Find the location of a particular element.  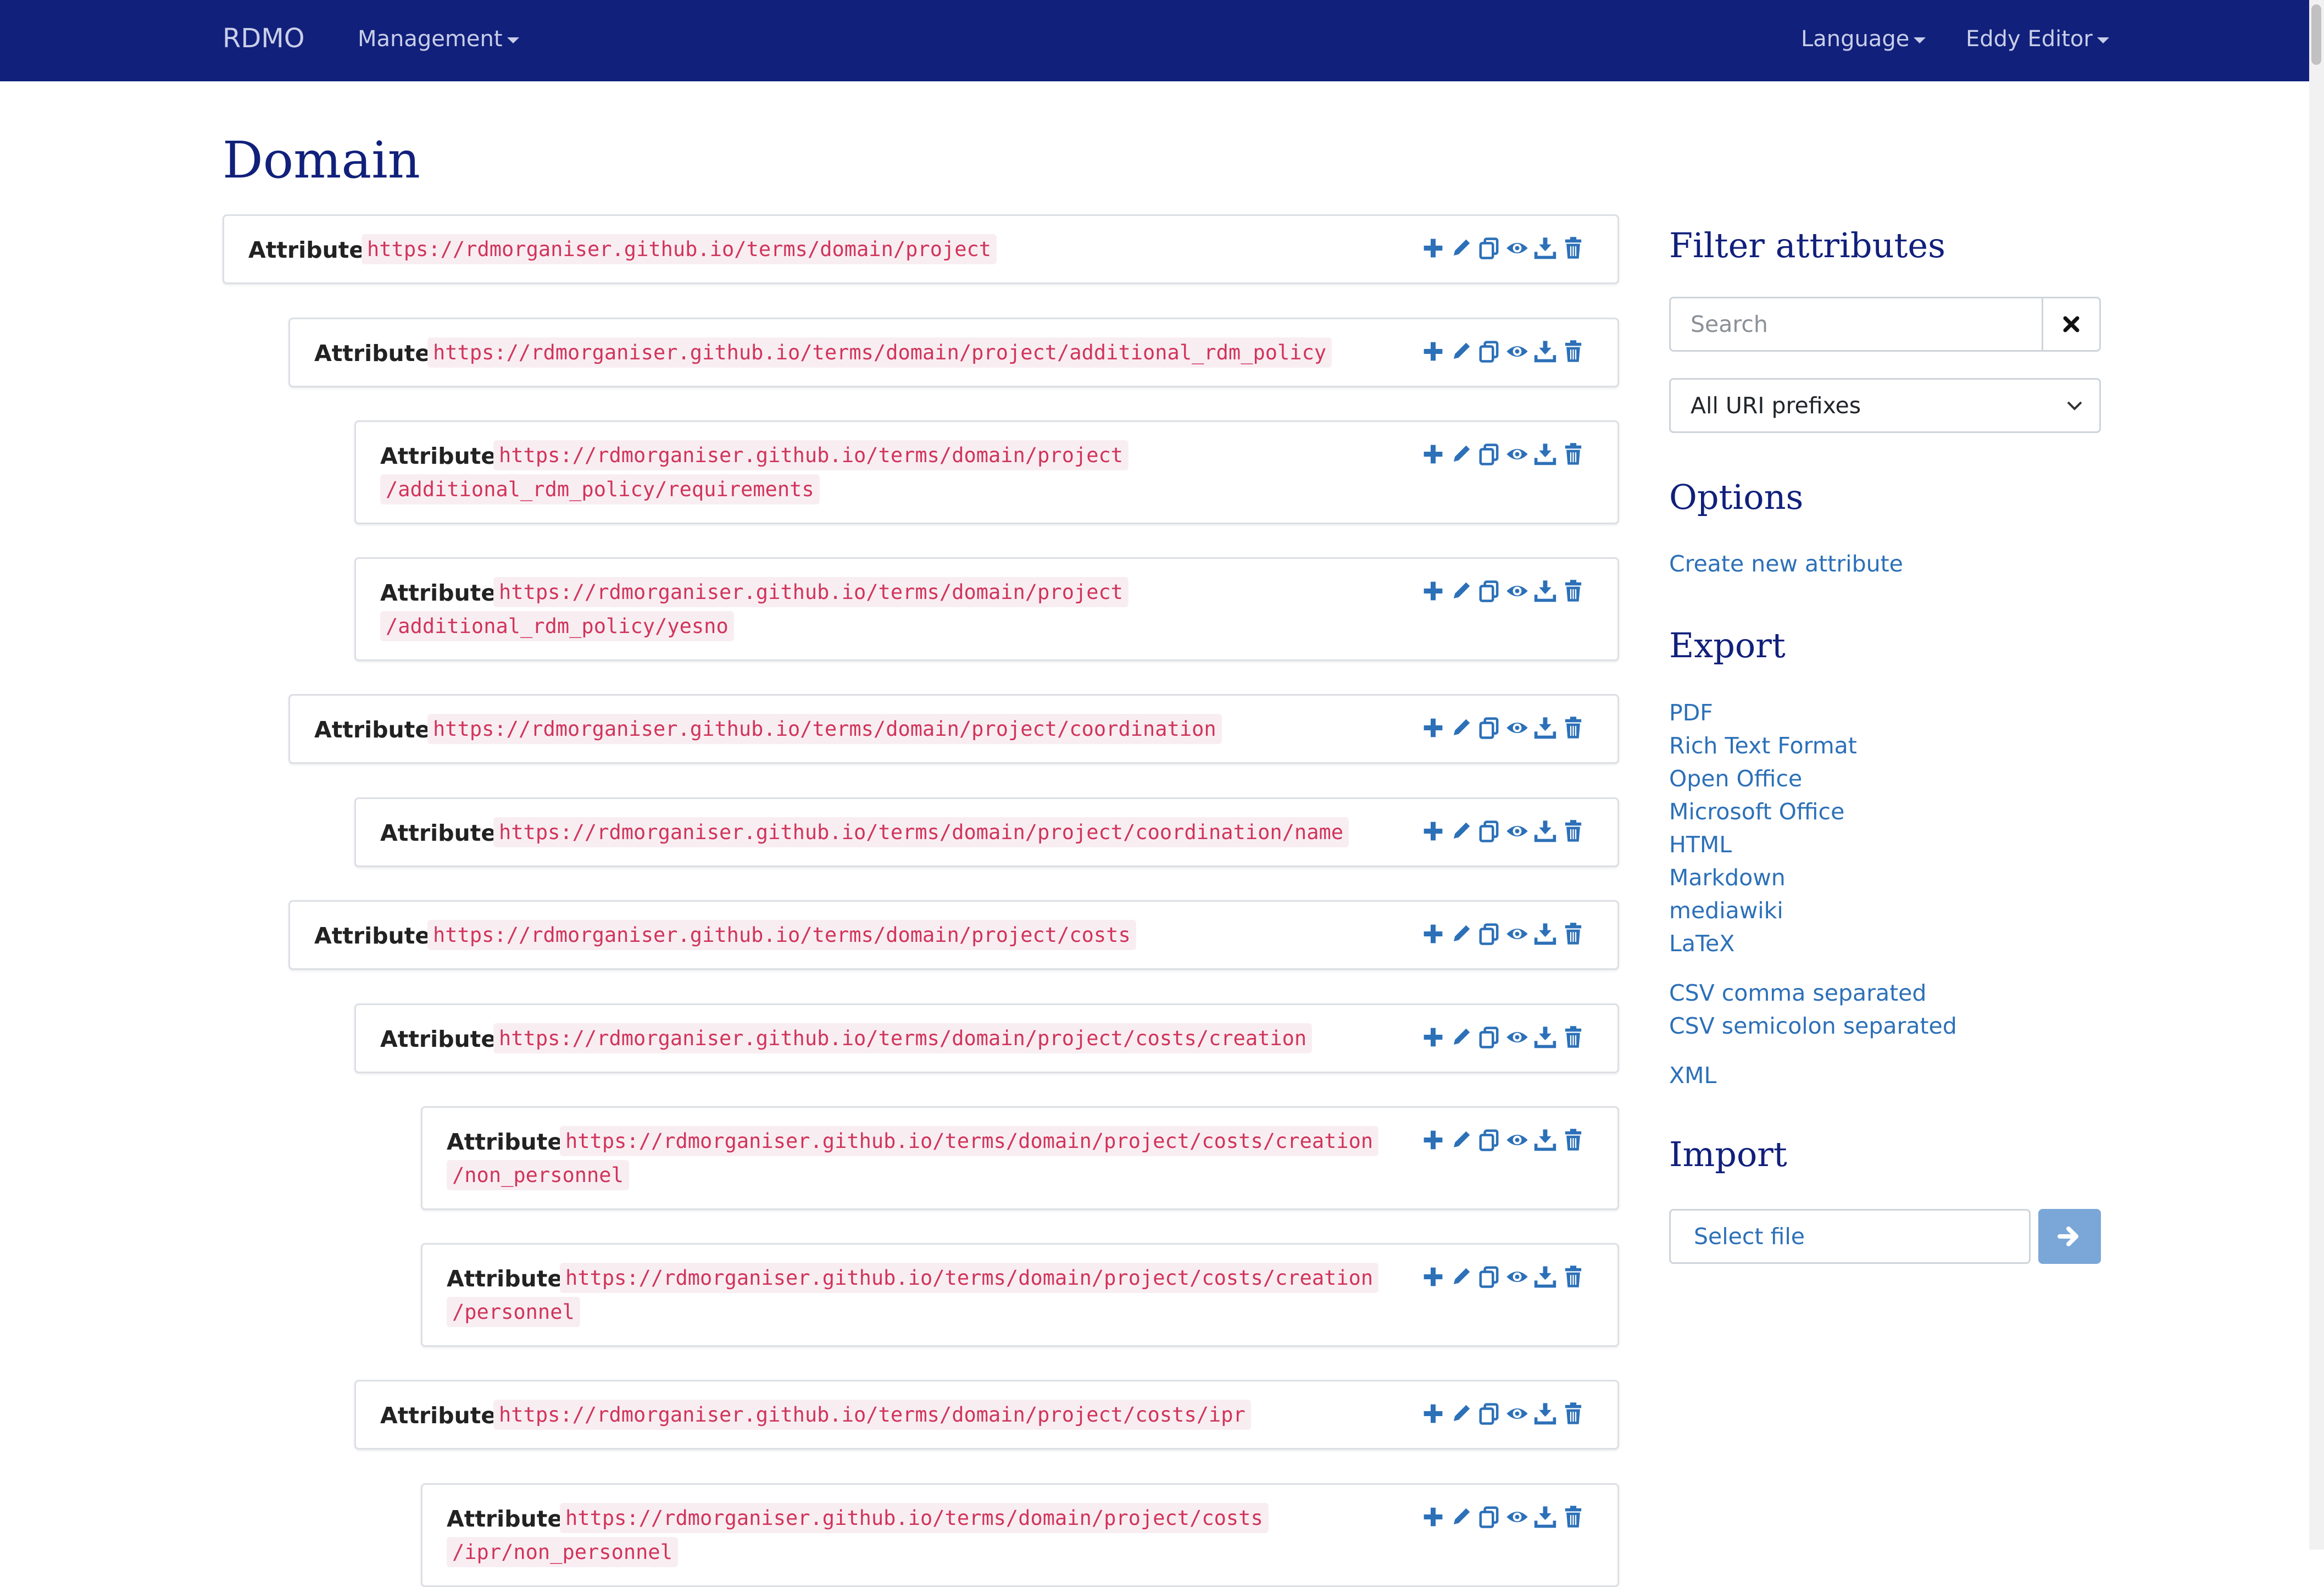

import-submit-button is located at coordinates (2069, 1236).